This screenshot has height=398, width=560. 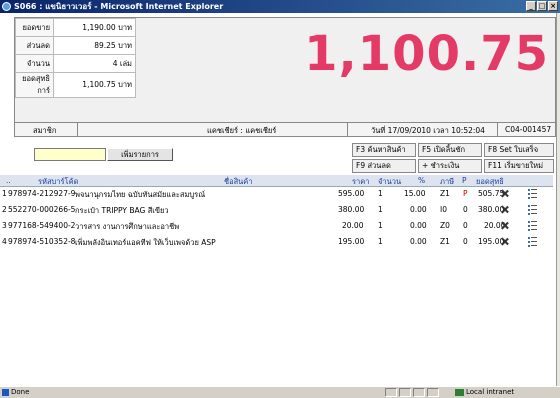 What do you see at coordinates (558, 199) in the screenshot?
I see `vertical-scrollbar` at bounding box center [558, 199].